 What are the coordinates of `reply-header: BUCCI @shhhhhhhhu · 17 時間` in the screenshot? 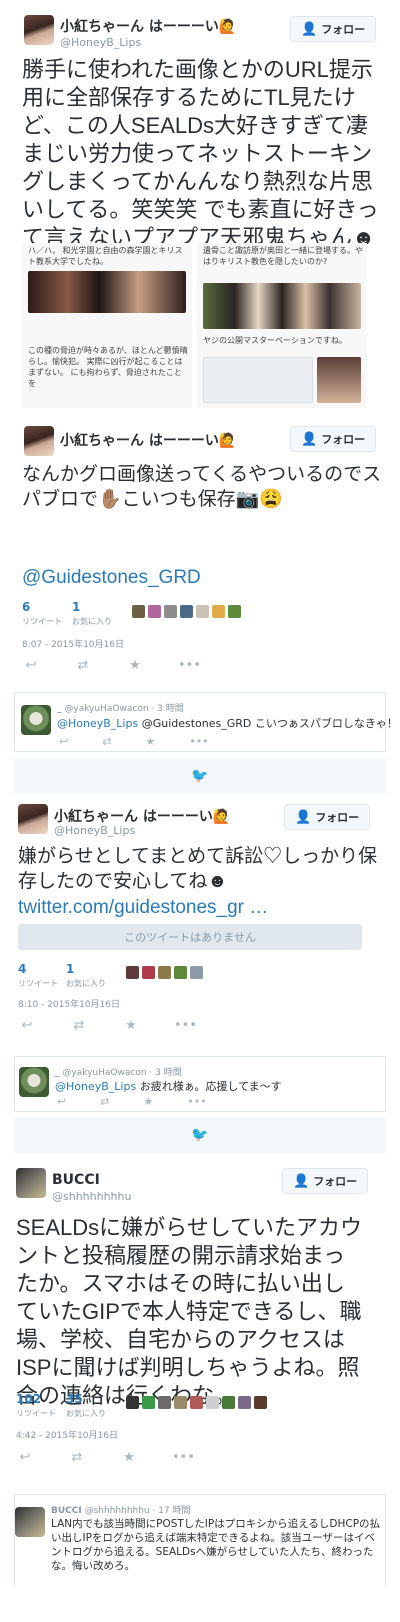 It's located at (121, 1511).